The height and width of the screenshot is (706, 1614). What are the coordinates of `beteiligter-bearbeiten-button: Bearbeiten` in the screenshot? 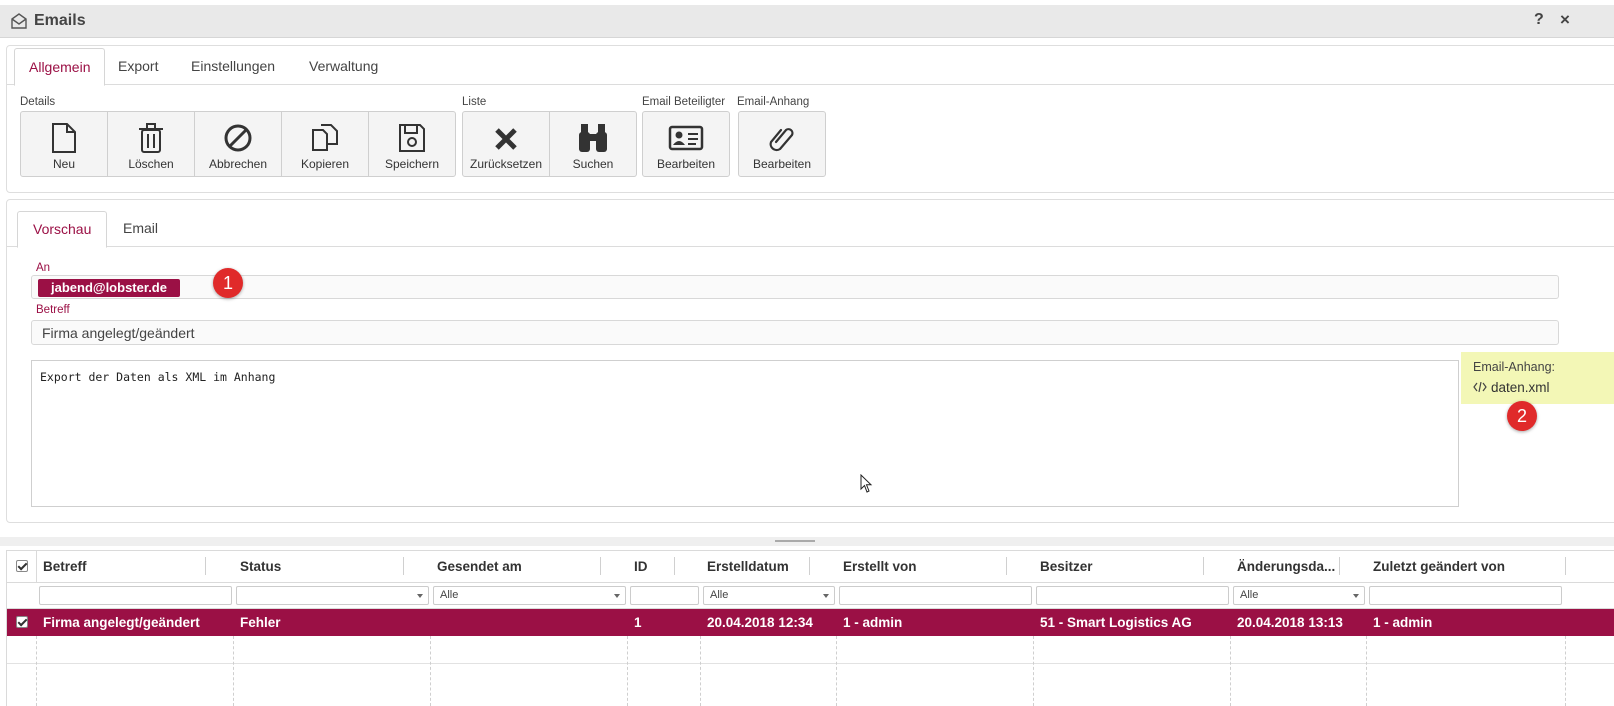 It's located at (686, 144).